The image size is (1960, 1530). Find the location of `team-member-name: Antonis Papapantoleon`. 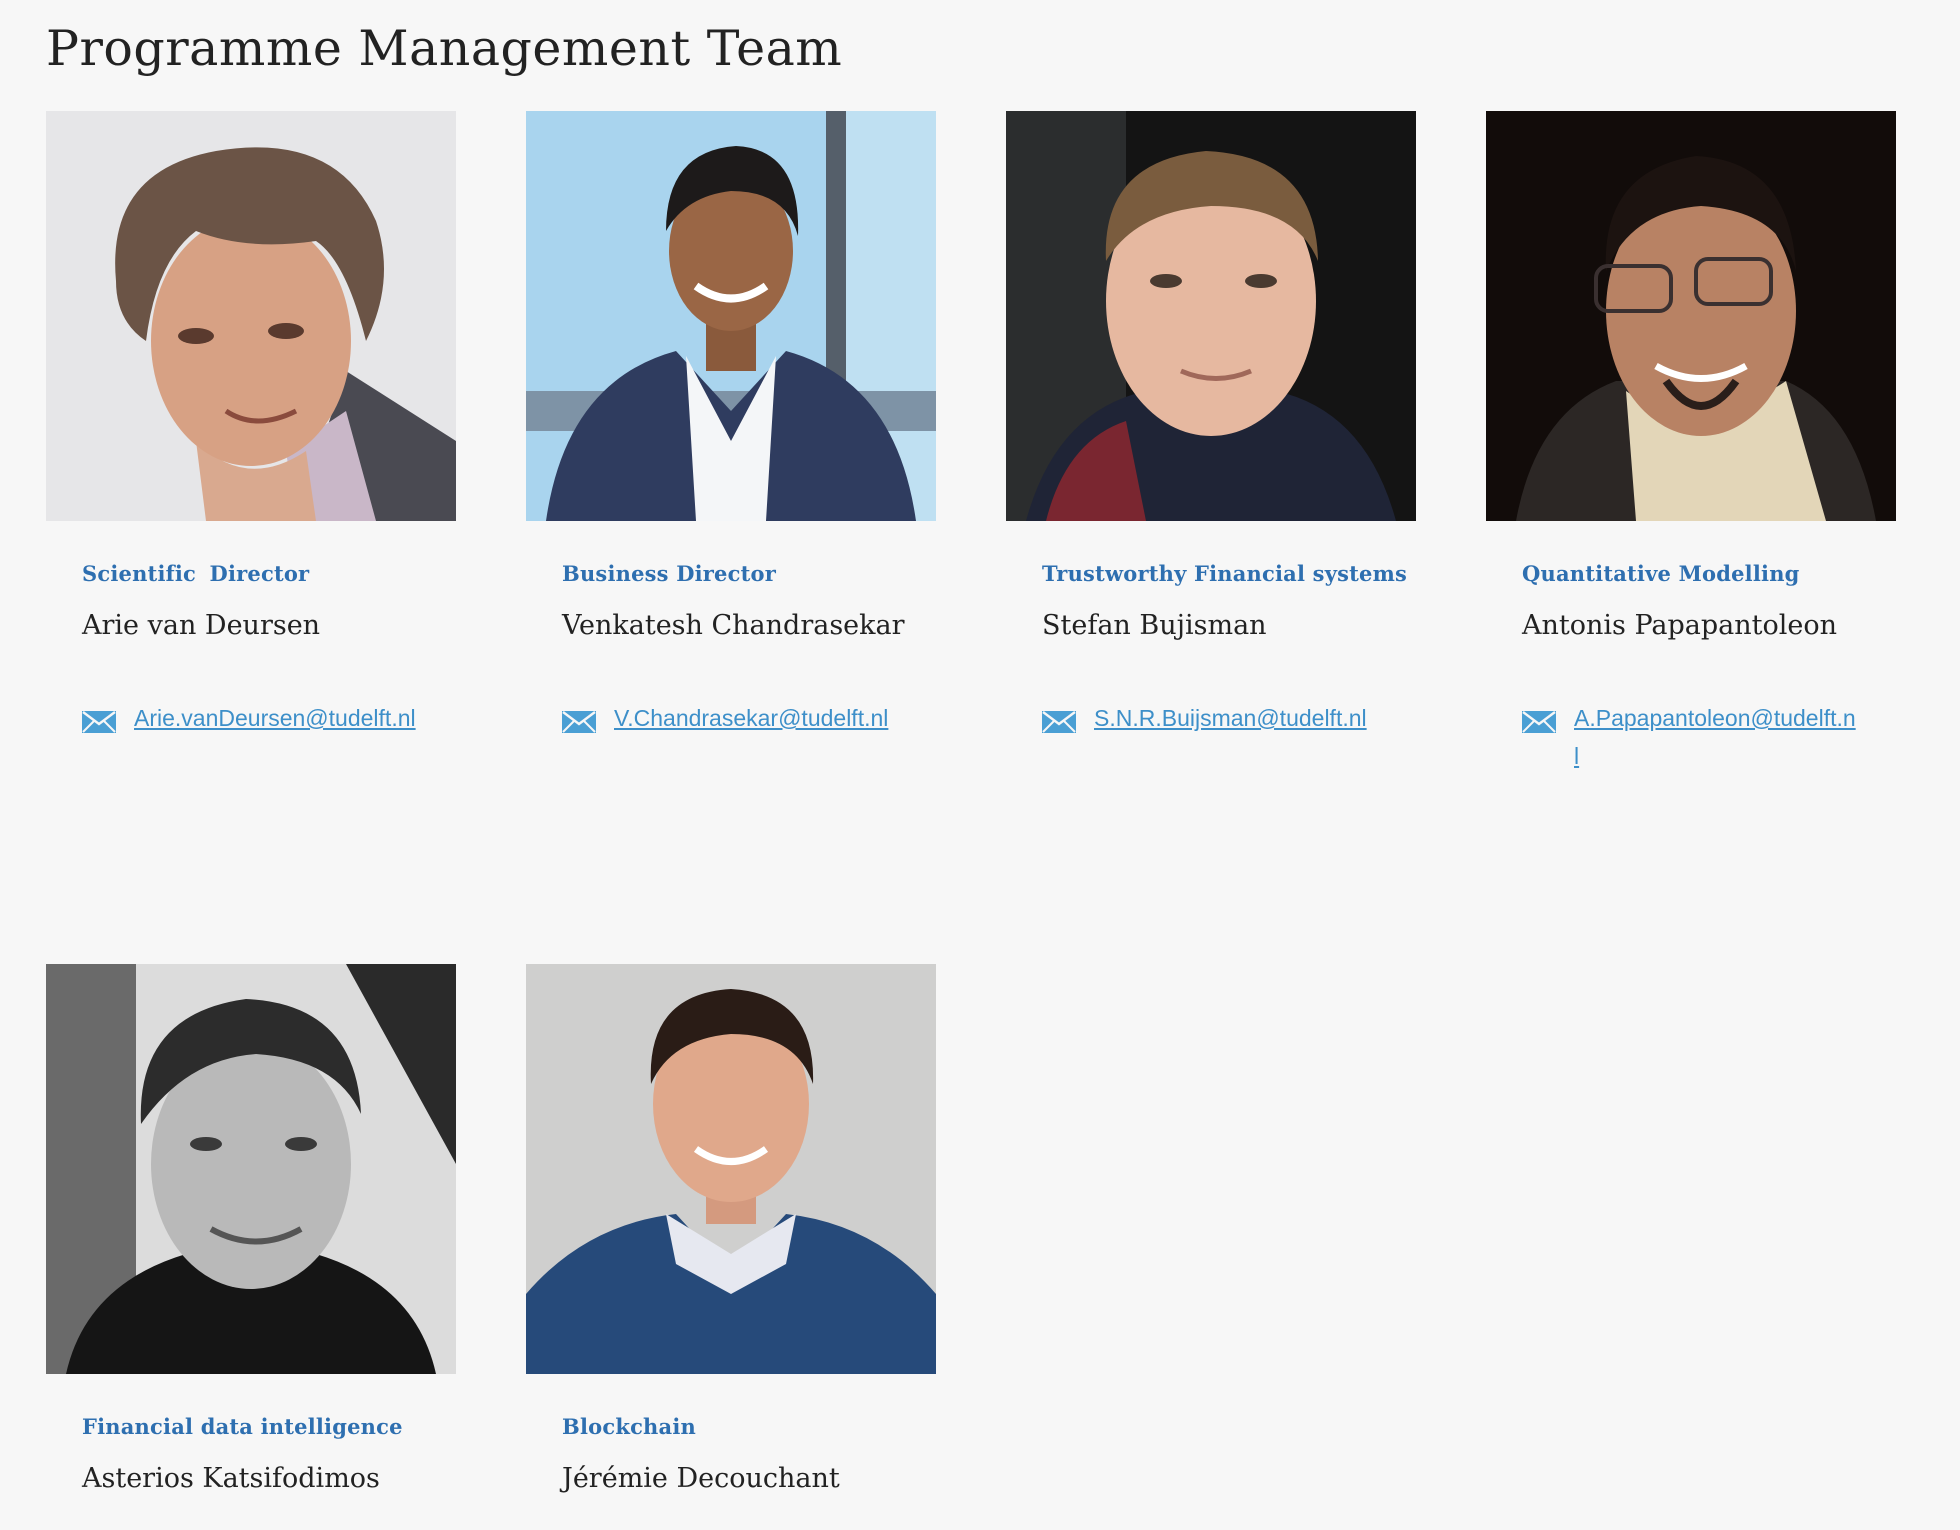

team-member-name: Antonis Papapantoleon is located at coordinates (1680, 625).